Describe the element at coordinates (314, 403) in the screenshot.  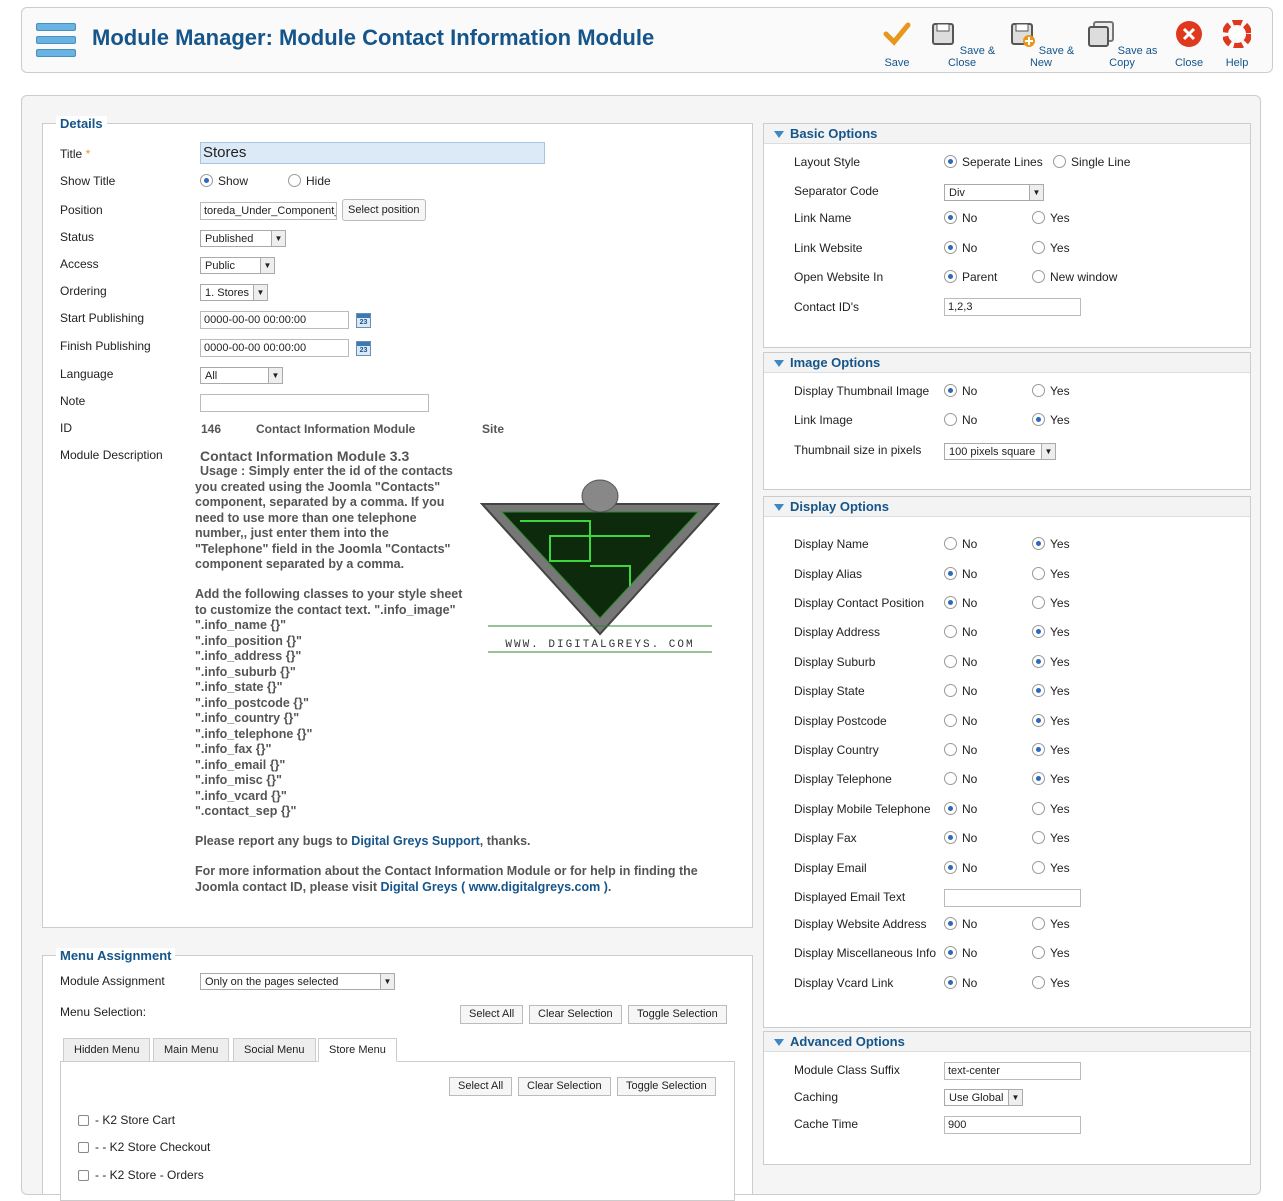
I see `note-input` at that location.